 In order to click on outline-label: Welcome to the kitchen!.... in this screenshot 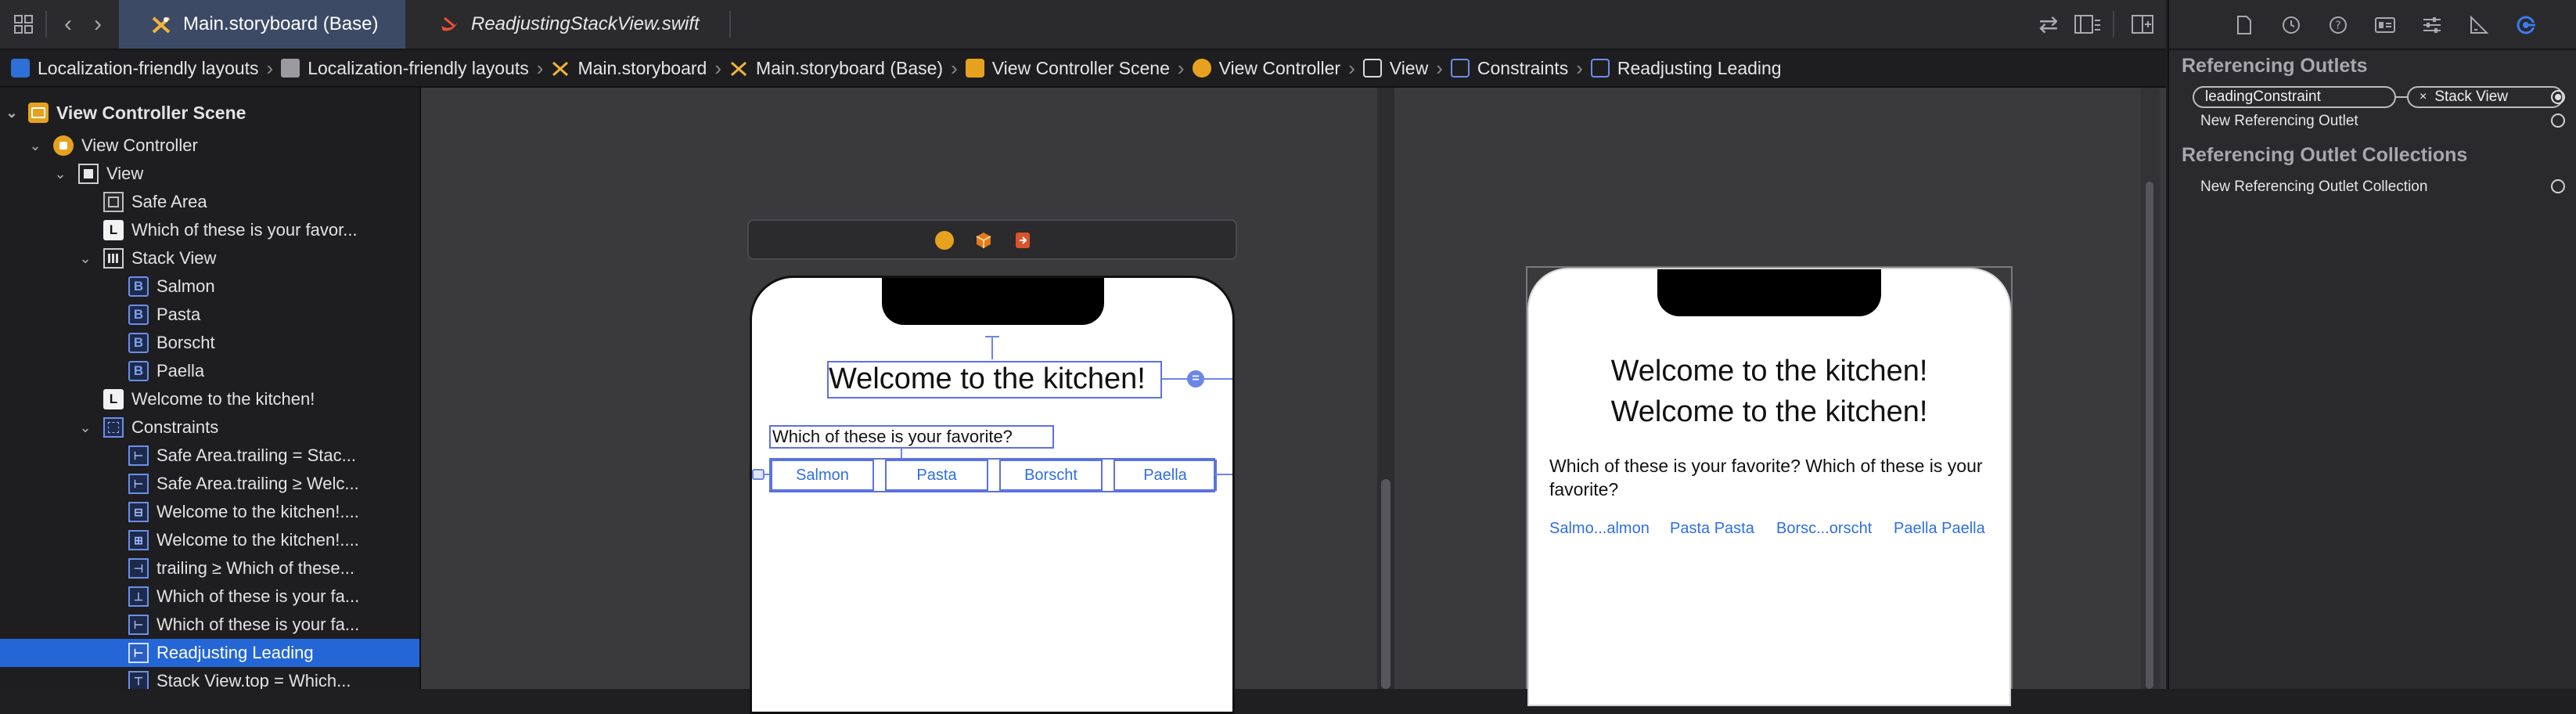, I will do `click(258, 540)`.